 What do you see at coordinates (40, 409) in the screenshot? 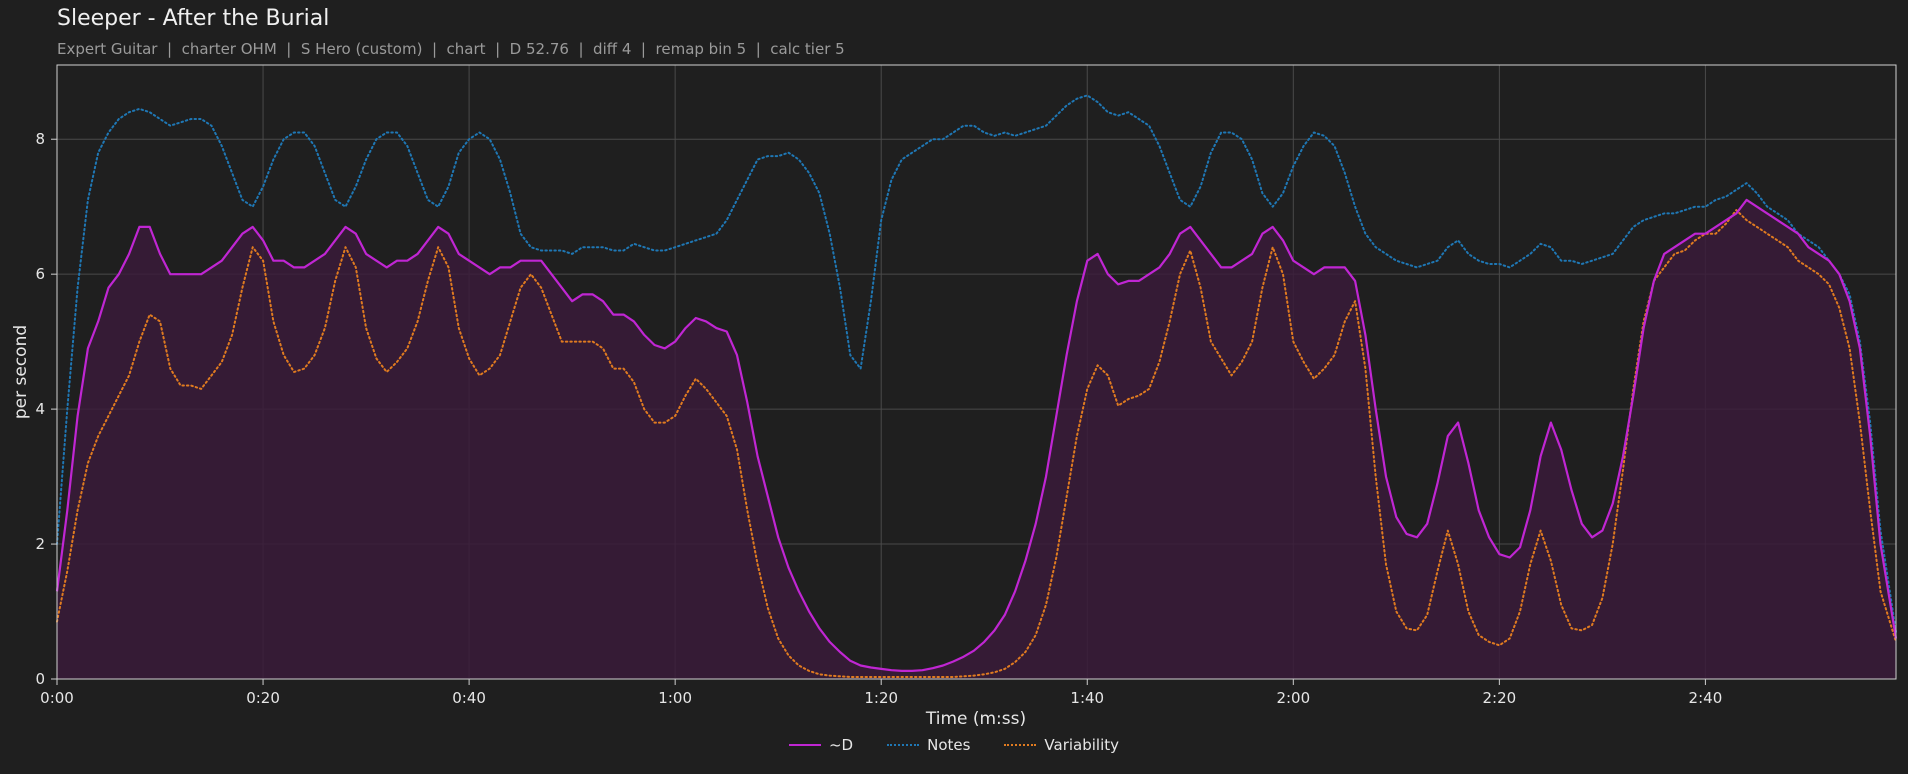
I see `y-tick-label: 4` at bounding box center [40, 409].